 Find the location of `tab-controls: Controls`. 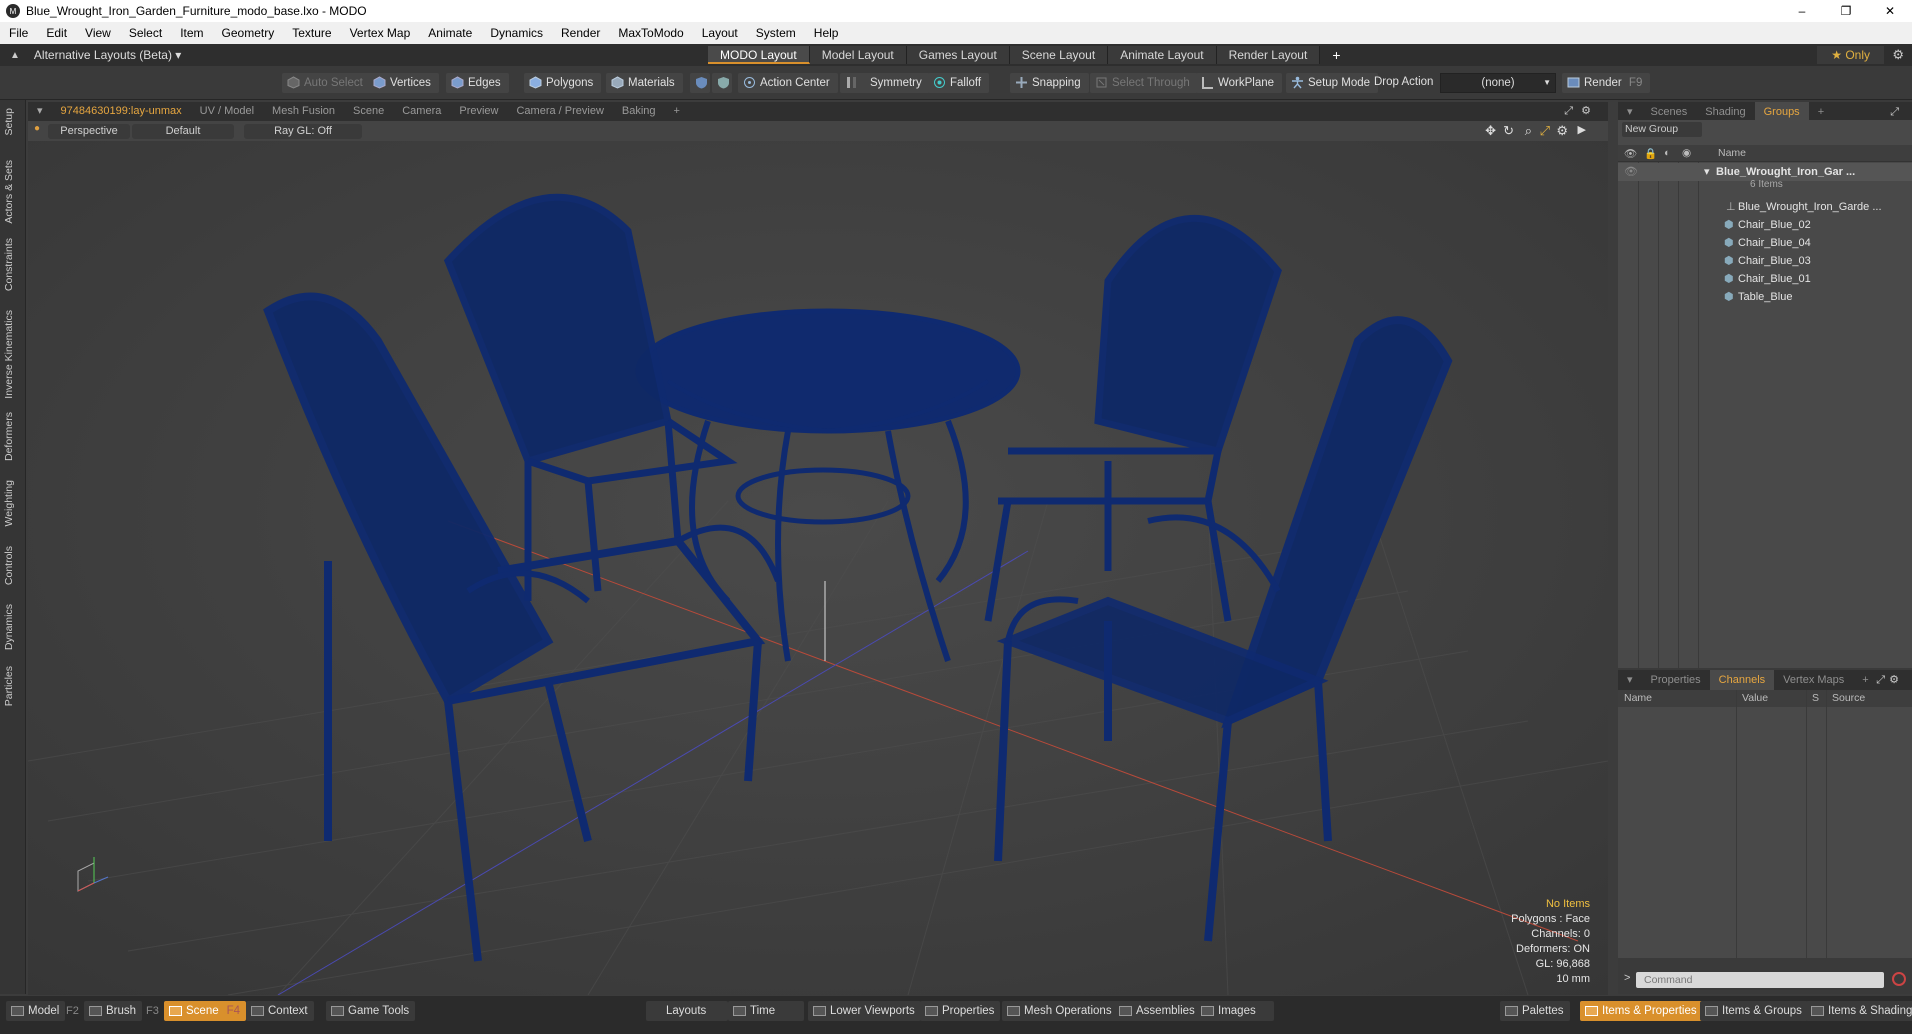

tab-controls: Controls is located at coordinates (9, 565).